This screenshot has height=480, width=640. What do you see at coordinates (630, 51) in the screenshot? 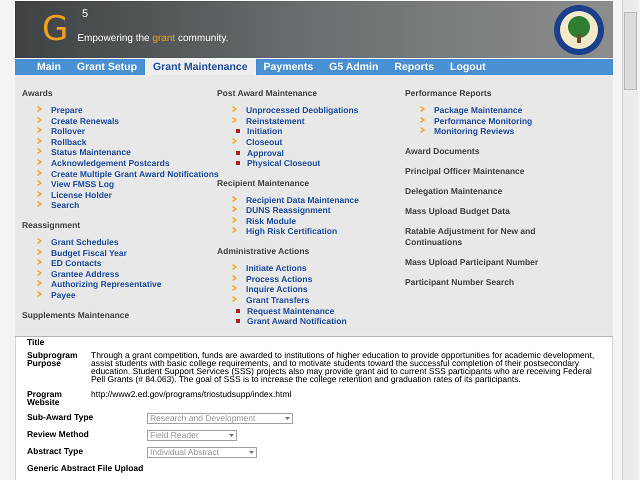
I see `scrollbar-thumb` at bounding box center [630, 51].